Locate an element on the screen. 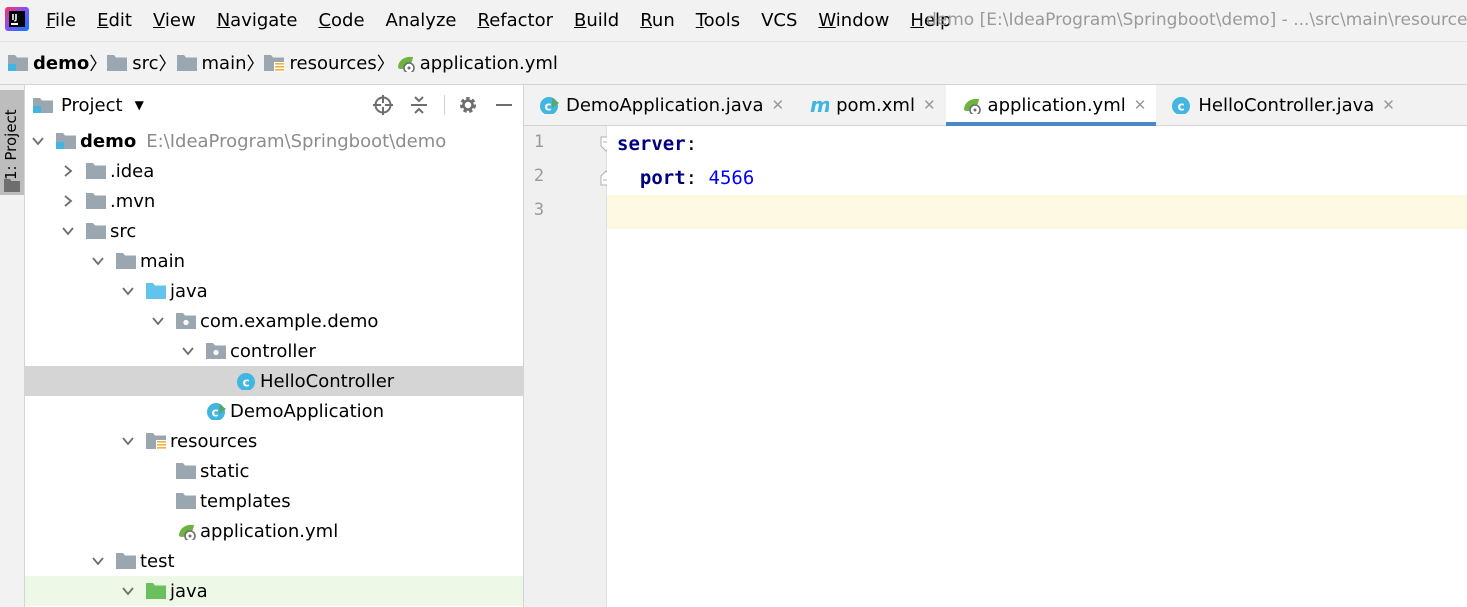 This screenshot has width=1467, height=607. locate-file-button is located at coordinates (383, 105).